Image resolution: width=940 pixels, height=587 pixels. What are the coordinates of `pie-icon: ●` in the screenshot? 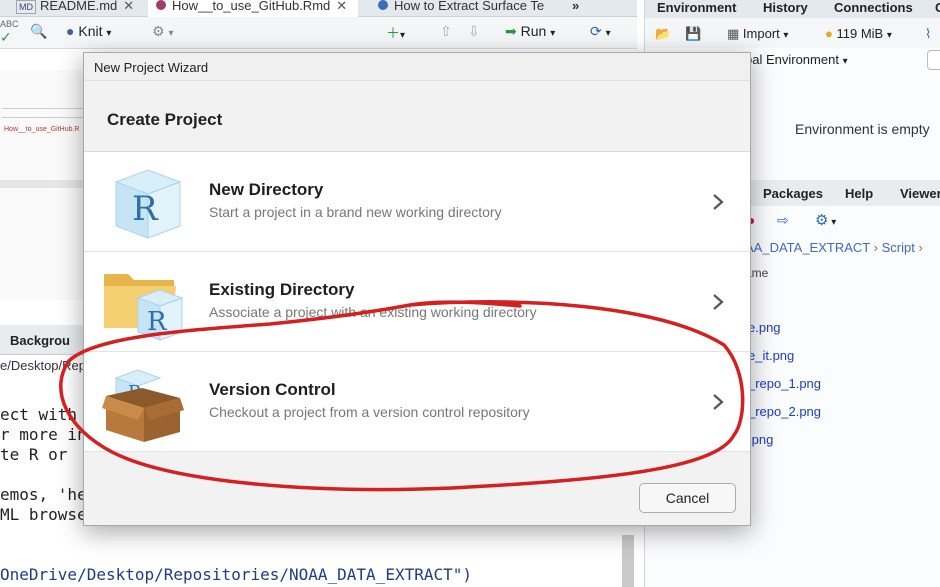 It's located at (829, 33).